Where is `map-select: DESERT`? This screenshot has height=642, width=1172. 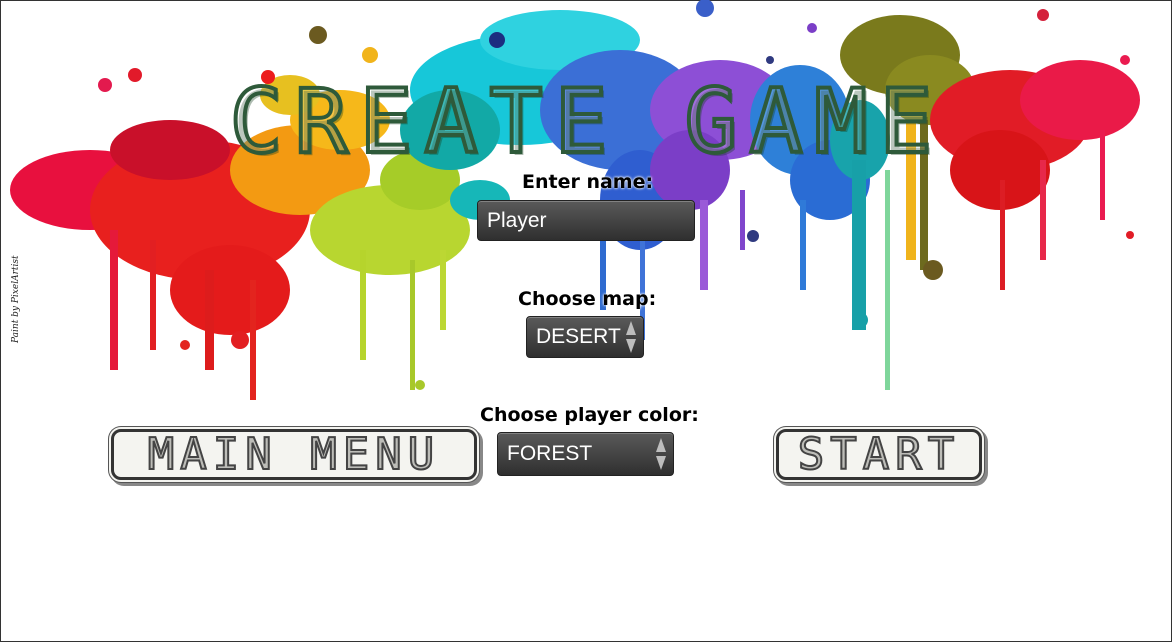
map-select: DESERT is located at coordinates (585, 337).